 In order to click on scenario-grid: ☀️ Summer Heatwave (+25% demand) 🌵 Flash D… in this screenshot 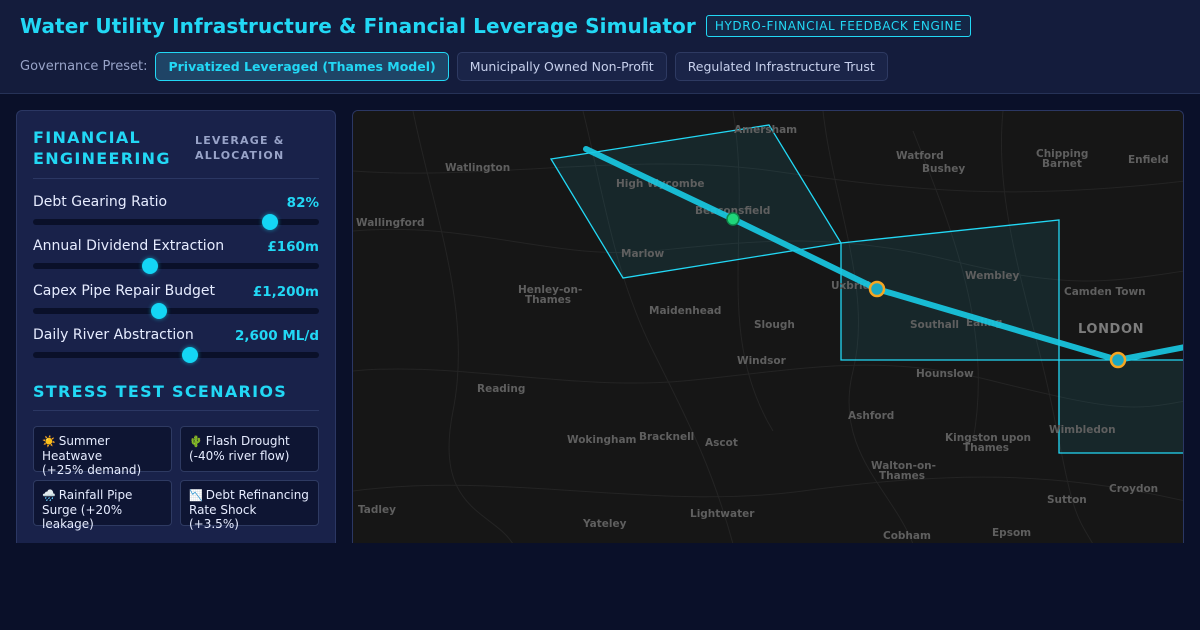, I will do `click(176, 478)`.